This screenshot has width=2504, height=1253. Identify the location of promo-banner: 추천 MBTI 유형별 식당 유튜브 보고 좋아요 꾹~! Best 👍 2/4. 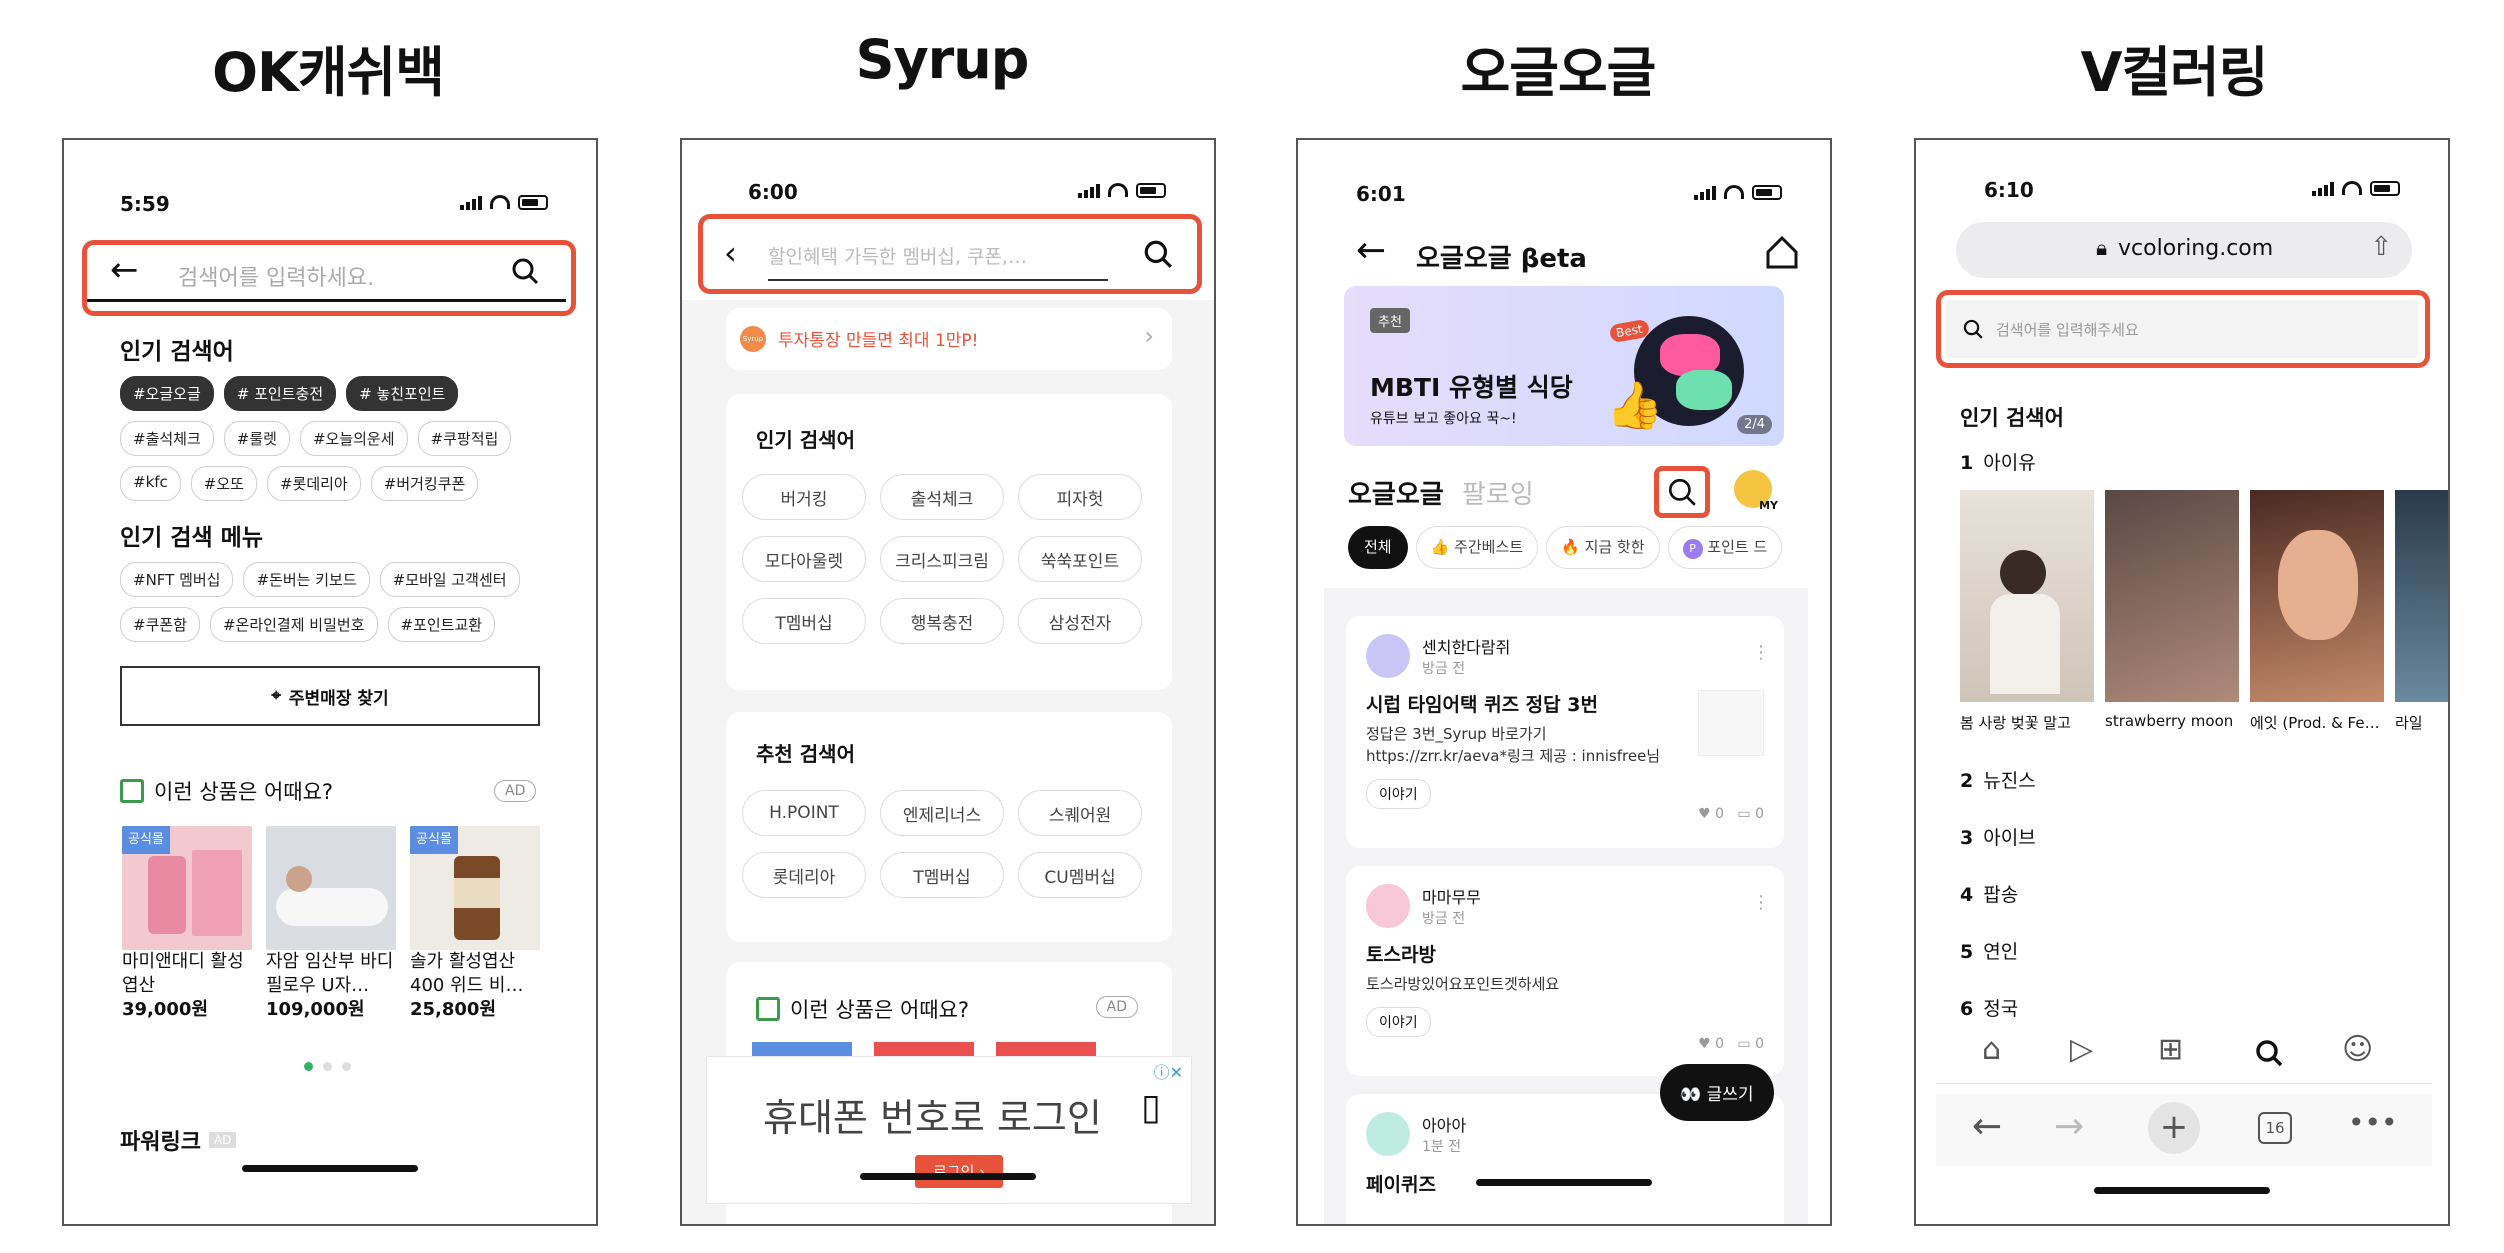
(1564, 366).